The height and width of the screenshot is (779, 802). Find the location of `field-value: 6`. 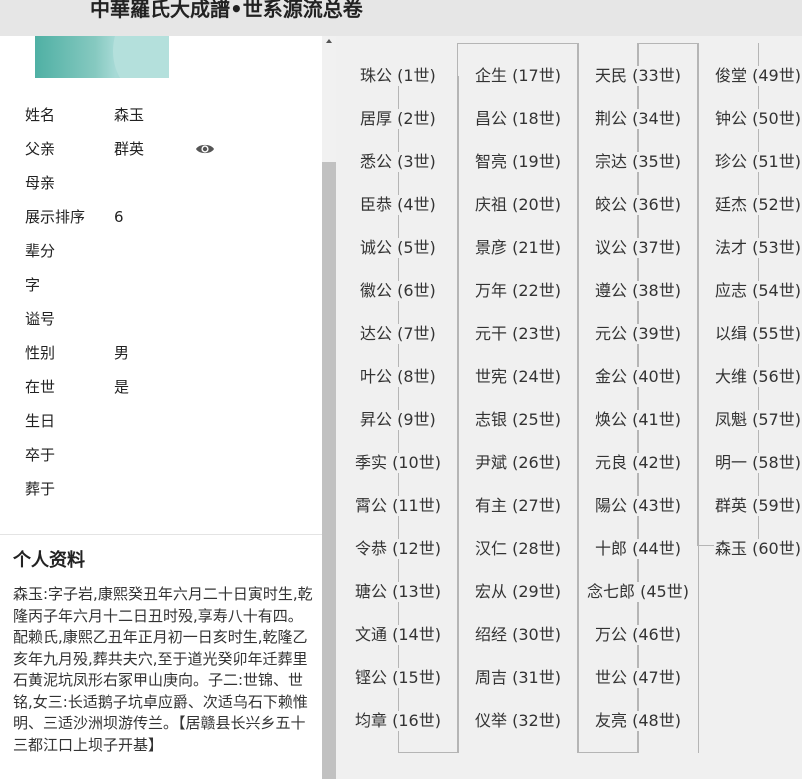

field-value: 6 is located at coordinates (119, 217).